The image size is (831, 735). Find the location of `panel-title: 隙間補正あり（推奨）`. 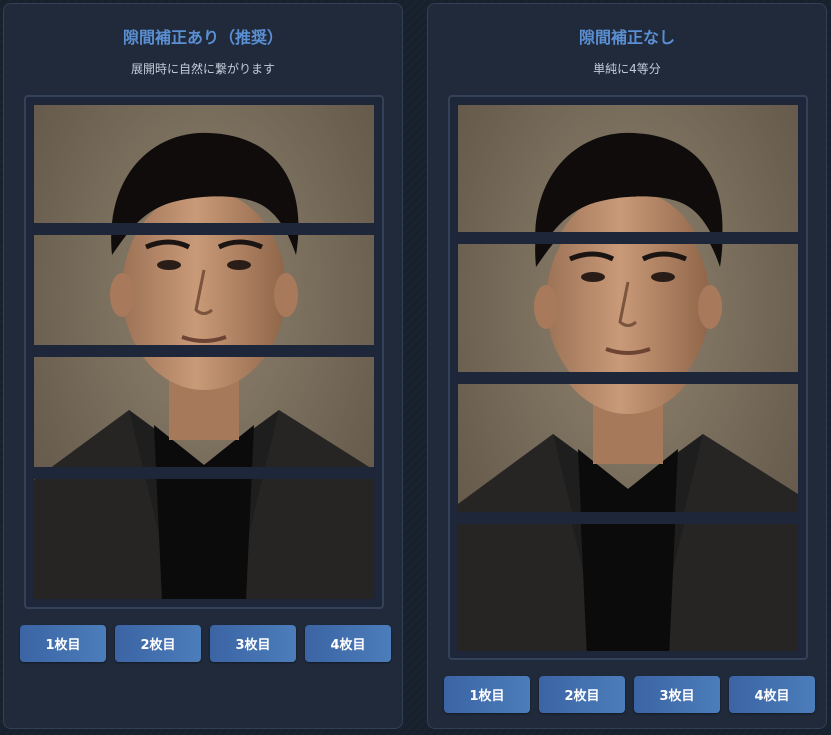

panel-title: 隙間補正あり（推奨） is located at coordinates (202, 37).